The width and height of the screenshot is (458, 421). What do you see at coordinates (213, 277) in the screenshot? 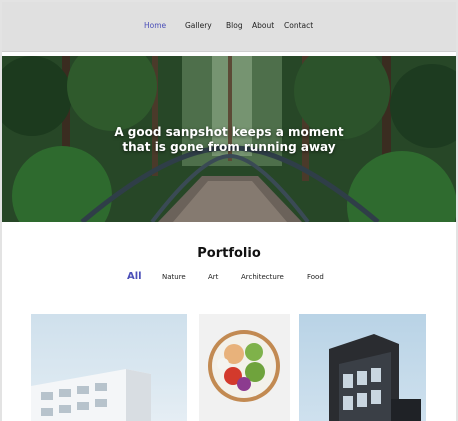
I see `filter-art: Art` at bounding box center [213, 277].